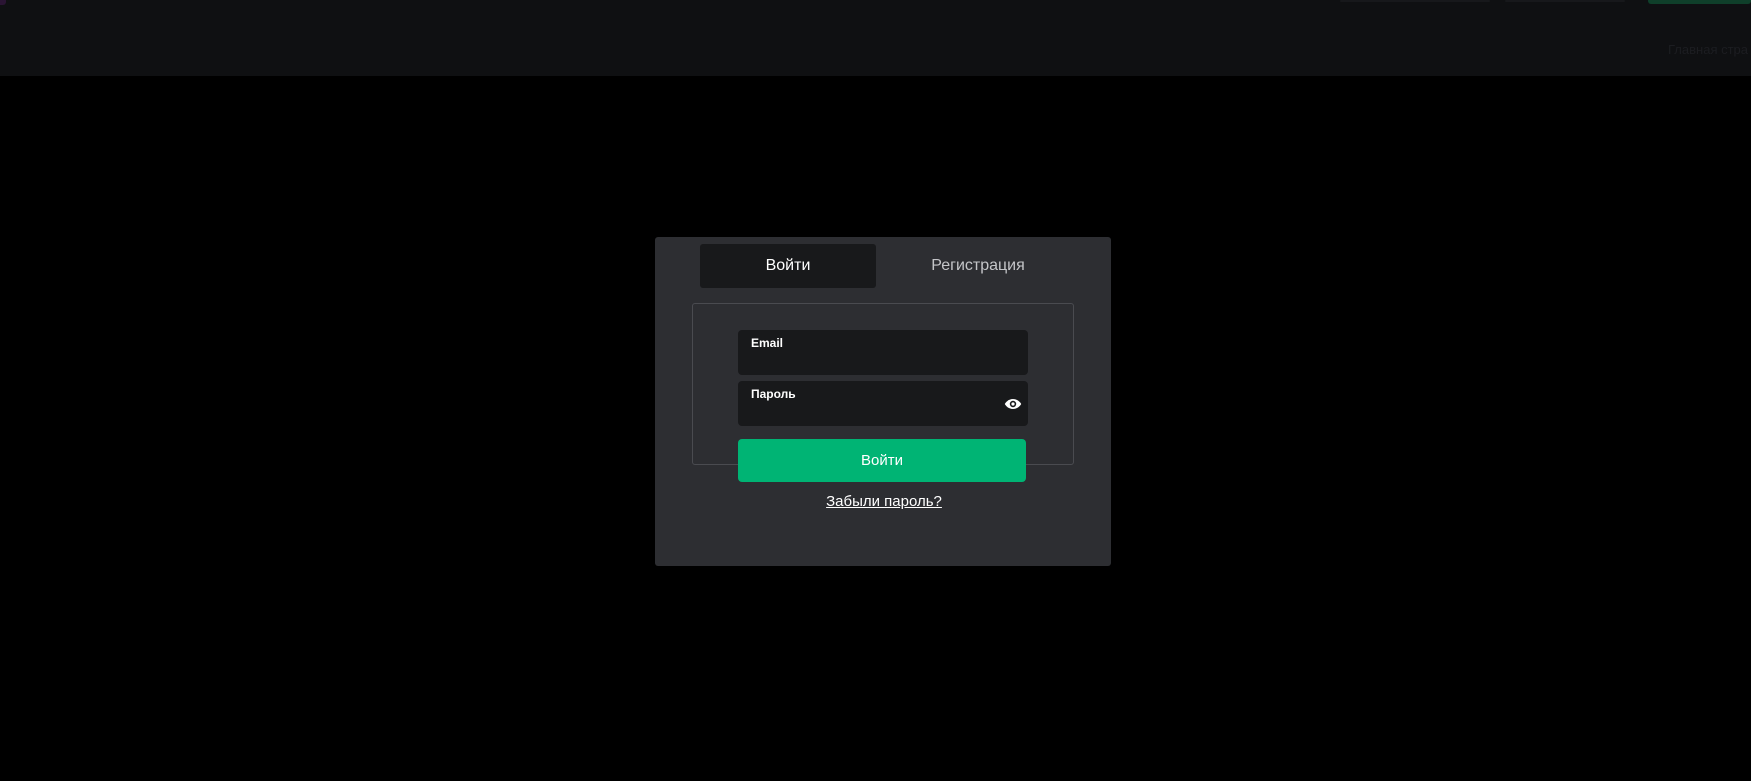  I want to click on auth-tabs: Войти Регистрация, so click(883, 266).